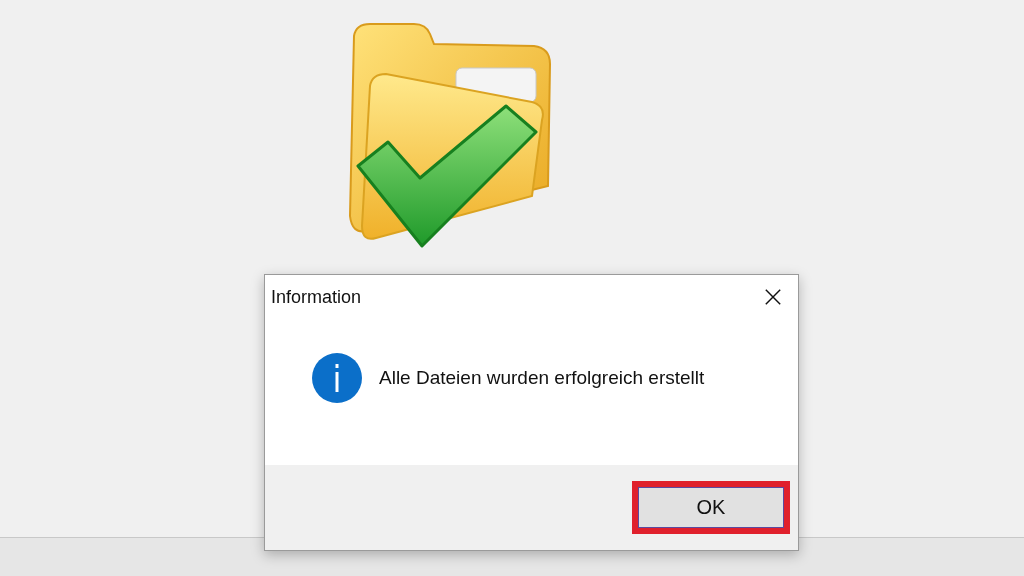 The height and width of the screenshot is (576, 1024). Describe the element at coordinates (773, 297) in the screenshot. I see `close-icon` at that location.